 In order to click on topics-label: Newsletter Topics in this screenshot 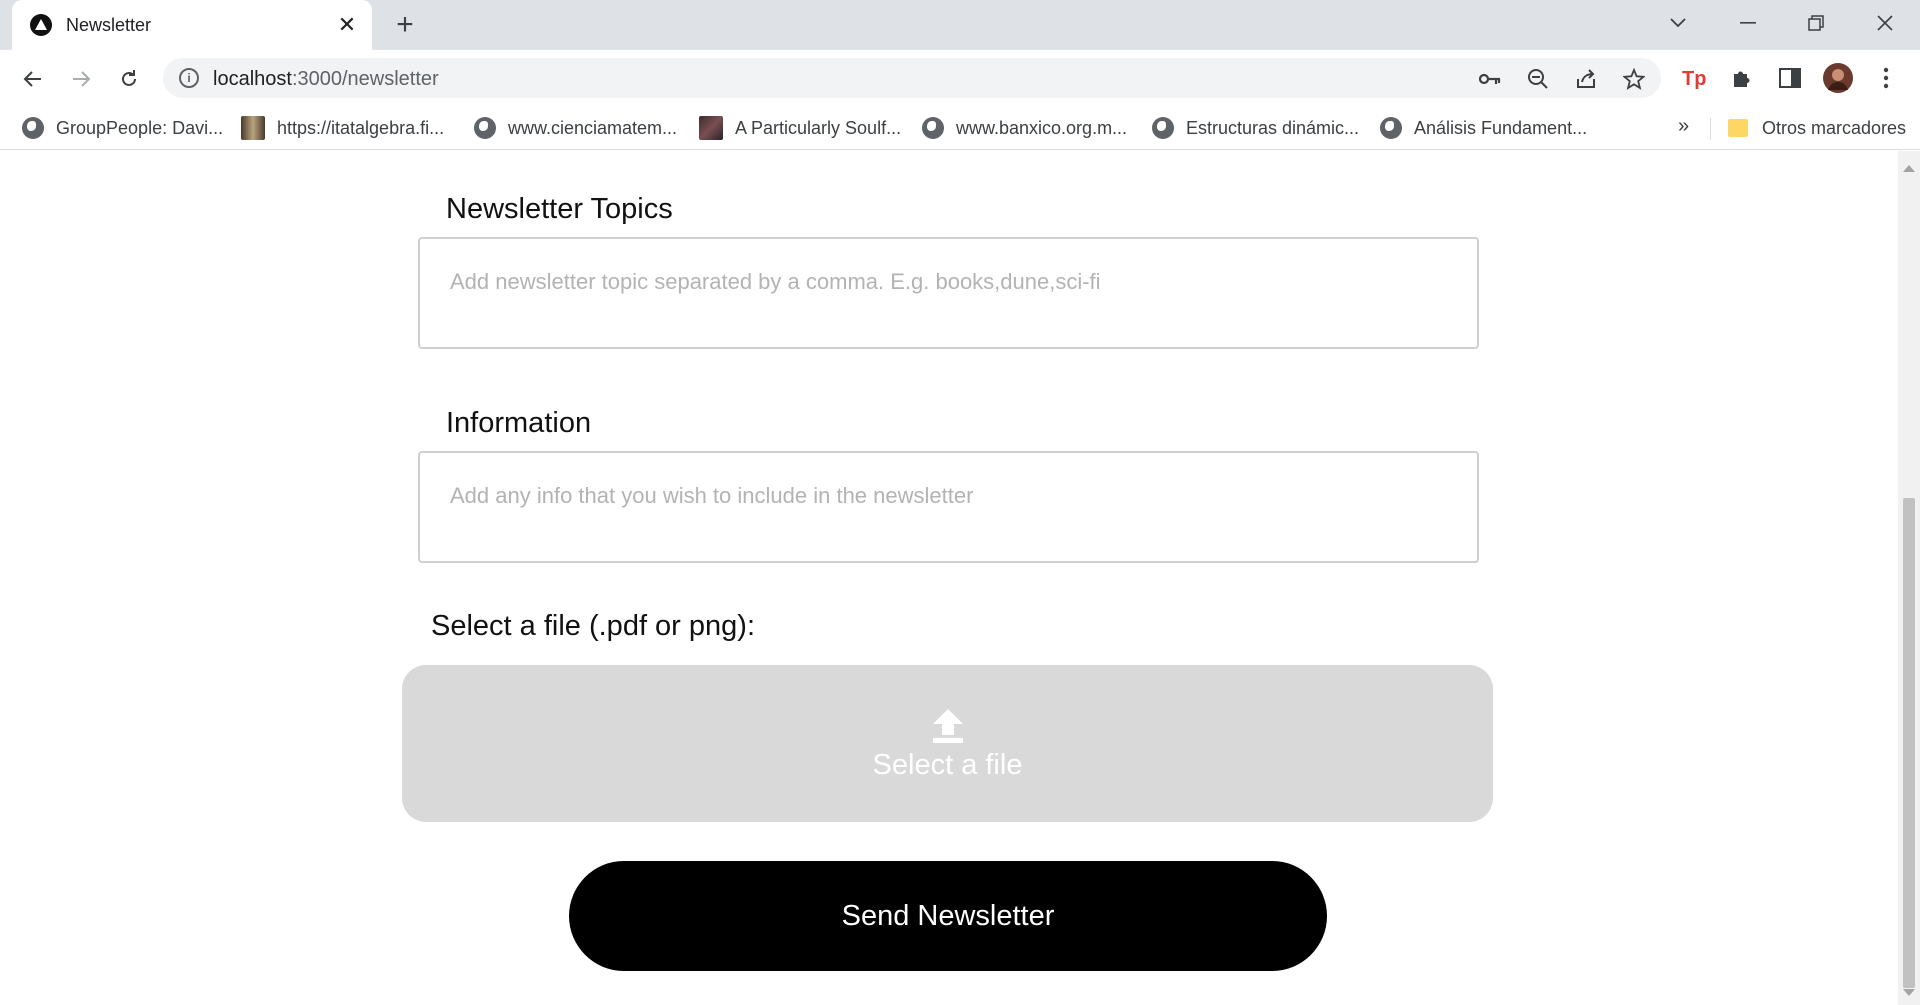, I will do `click(559, 209)`.